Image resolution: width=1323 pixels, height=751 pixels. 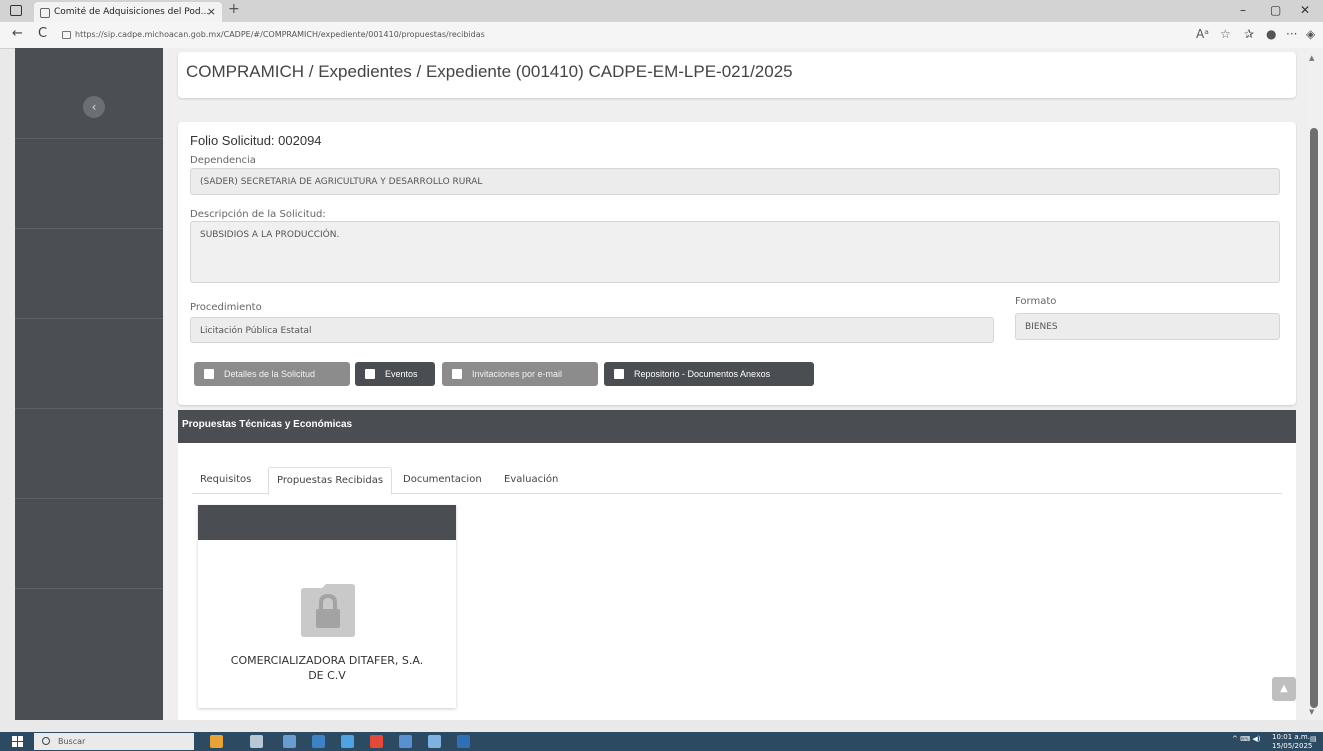 I want to click on procedimiento-label: Procedimiento, so click(x=226, y=307).